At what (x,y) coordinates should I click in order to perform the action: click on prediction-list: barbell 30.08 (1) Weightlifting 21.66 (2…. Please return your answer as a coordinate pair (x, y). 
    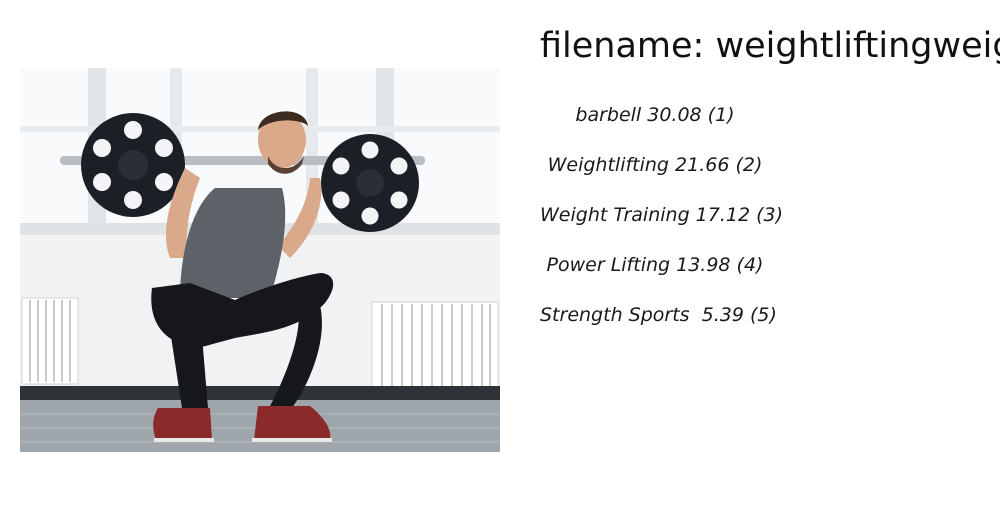
    Looking at the image, I should click on (662, 225).